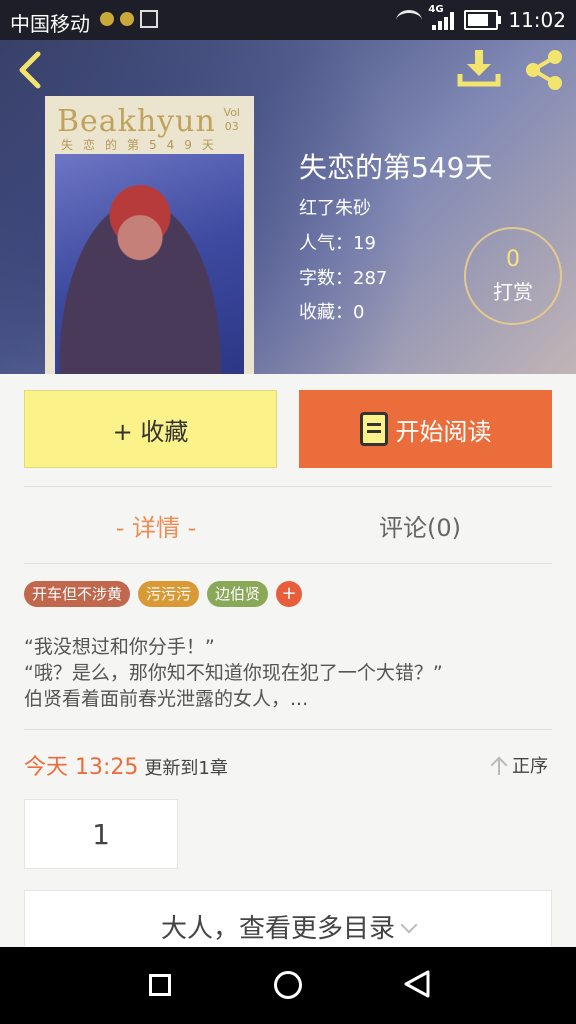  I want to click on cover-subtitle: 失恋的第549天, so click(142, 145).